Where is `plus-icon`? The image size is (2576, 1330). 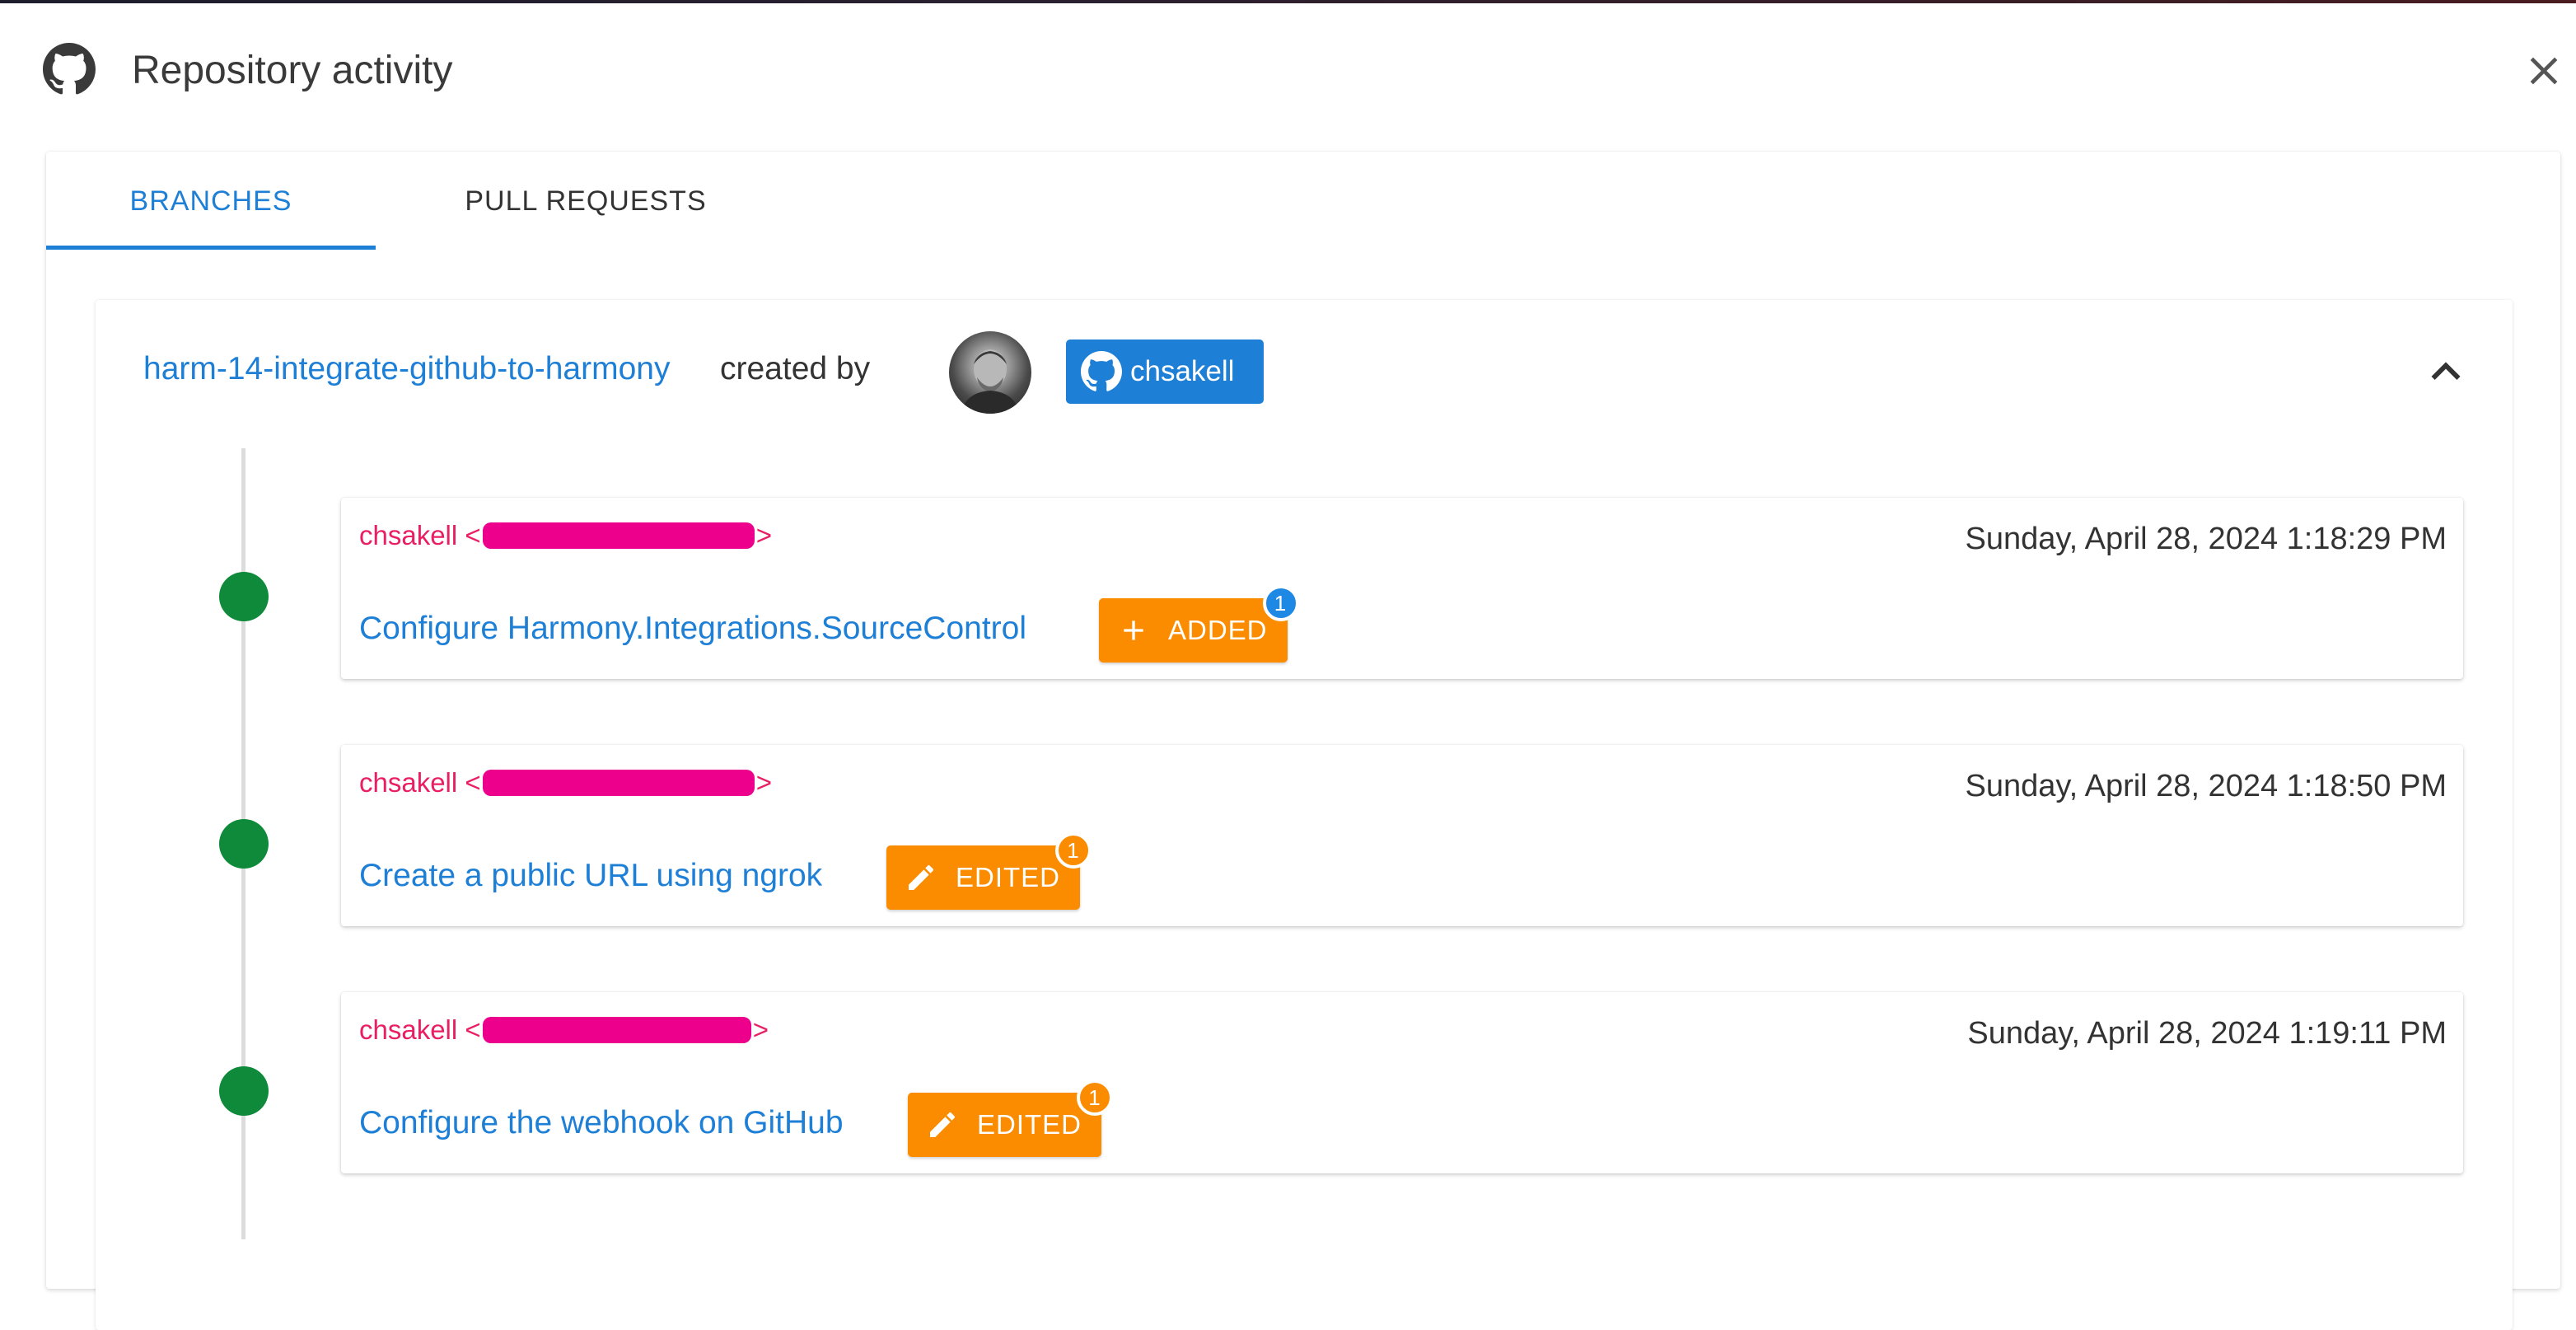 plus-icon is located at coordinates (1133, 630).